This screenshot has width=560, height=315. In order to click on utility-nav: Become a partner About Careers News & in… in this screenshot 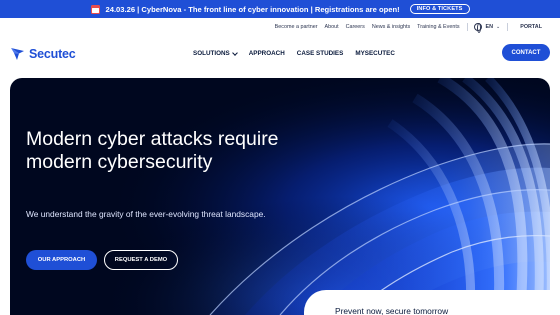, I will do `click(280, 26)`.